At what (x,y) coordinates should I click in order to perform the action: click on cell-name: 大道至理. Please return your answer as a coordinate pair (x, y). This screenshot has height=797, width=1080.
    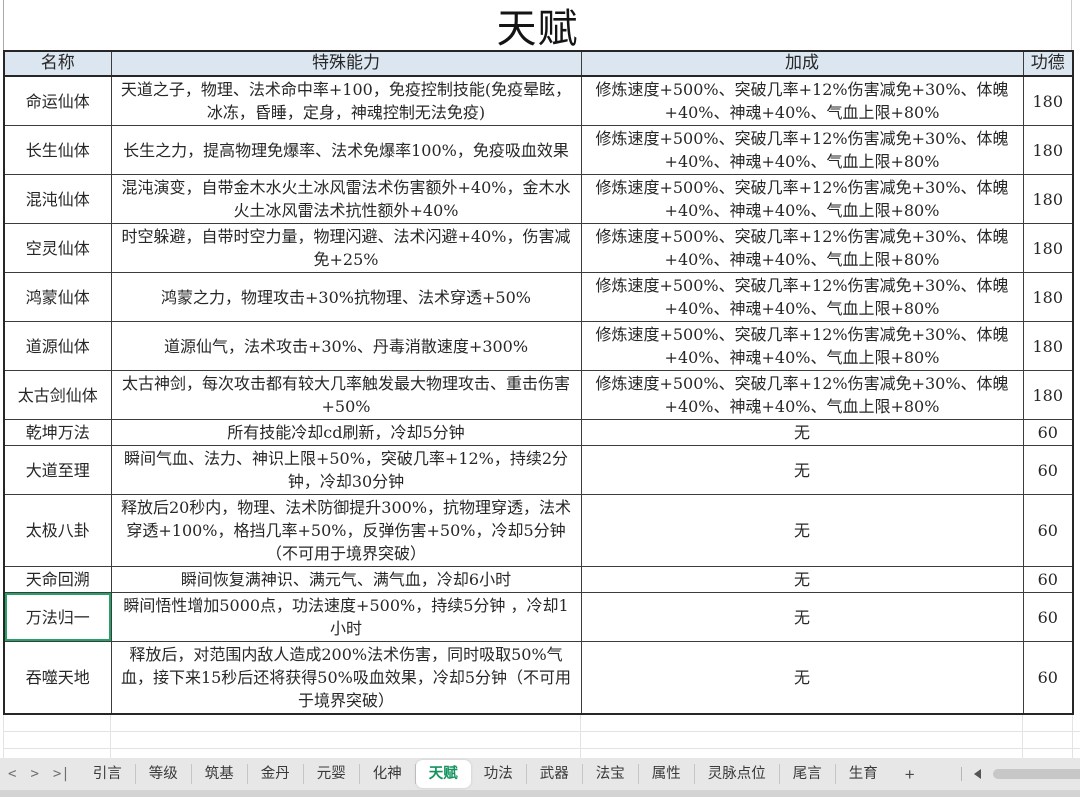
    Looking at the image, I should click on (57, 470).